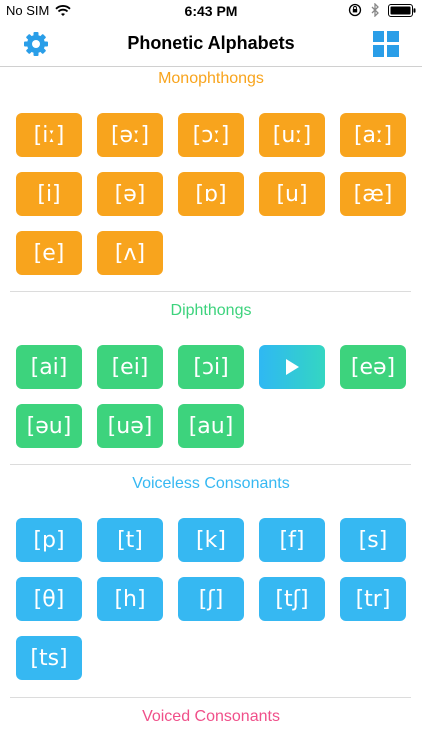 The image size is (422, 750). Describe the element at coordinates (373, 540) in the screenshot. I see `phoneme-key: [s]` at that location.